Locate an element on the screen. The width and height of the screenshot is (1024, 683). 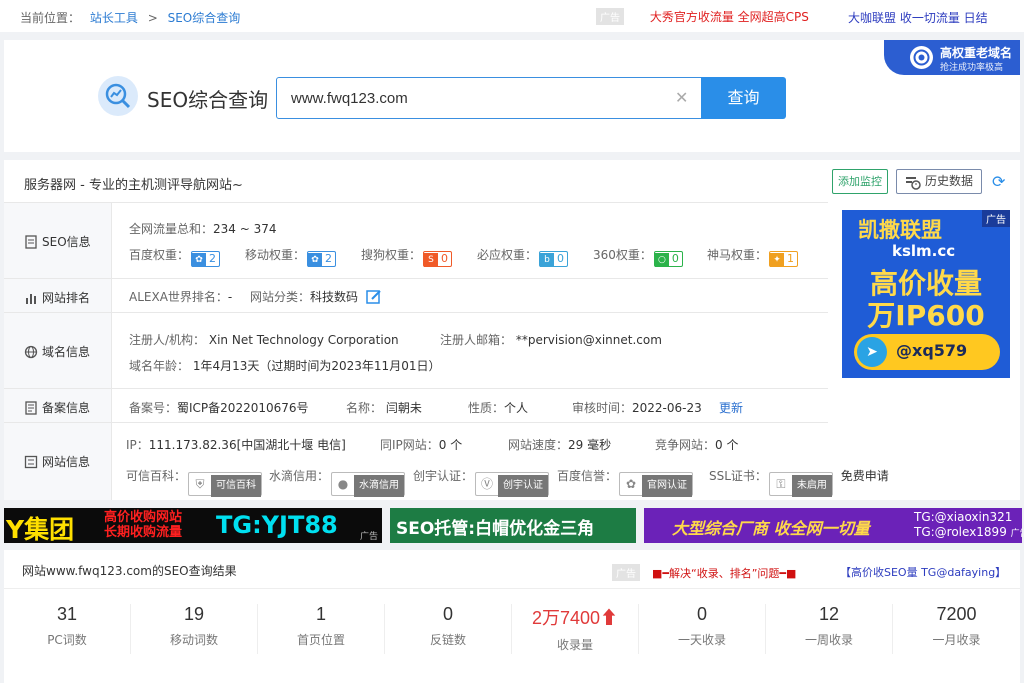
breadcrumb: 当前位置： 站长工具 > SEO综合查询 is located at coordinates (133, 17).